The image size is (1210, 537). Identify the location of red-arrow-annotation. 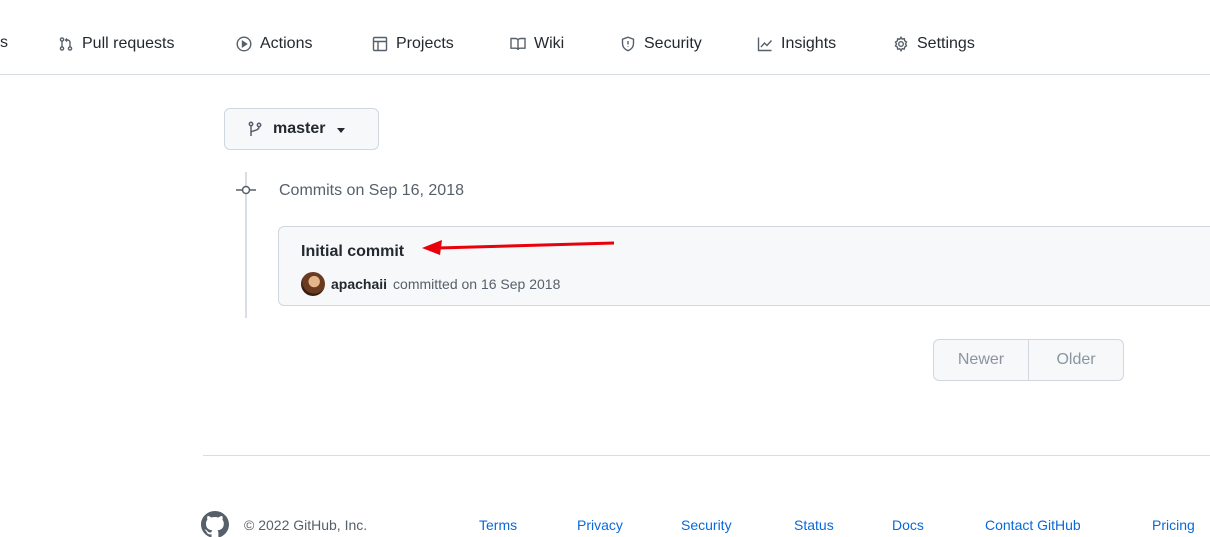
(518, 247).